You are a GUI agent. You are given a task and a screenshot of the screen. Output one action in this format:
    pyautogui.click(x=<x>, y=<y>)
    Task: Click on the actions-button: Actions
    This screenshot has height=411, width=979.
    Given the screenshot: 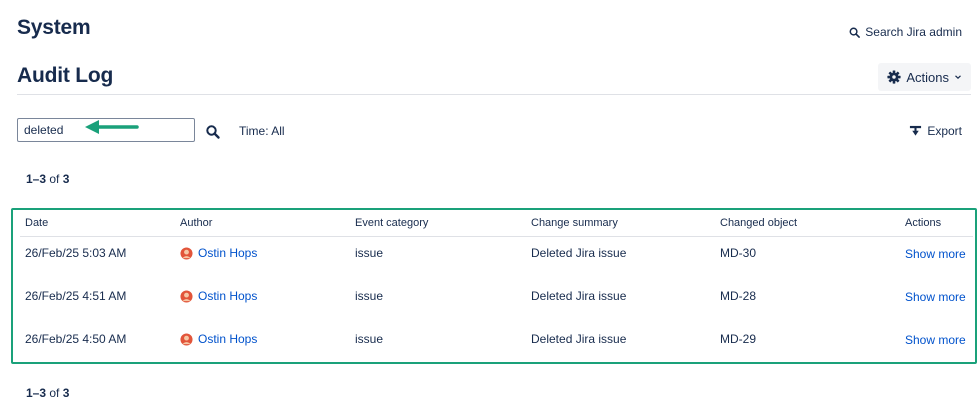 What is the action you would take?
    pyautogui.click(x=924, y=77)
    